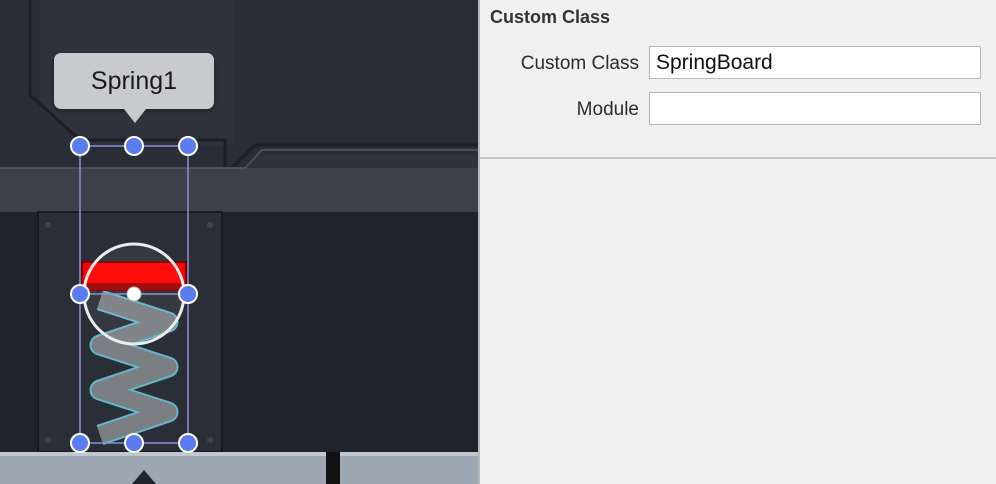  Describe the element at coordinates (80, 146) in the screenshot. I see `resize-handle-top-left` at that location.